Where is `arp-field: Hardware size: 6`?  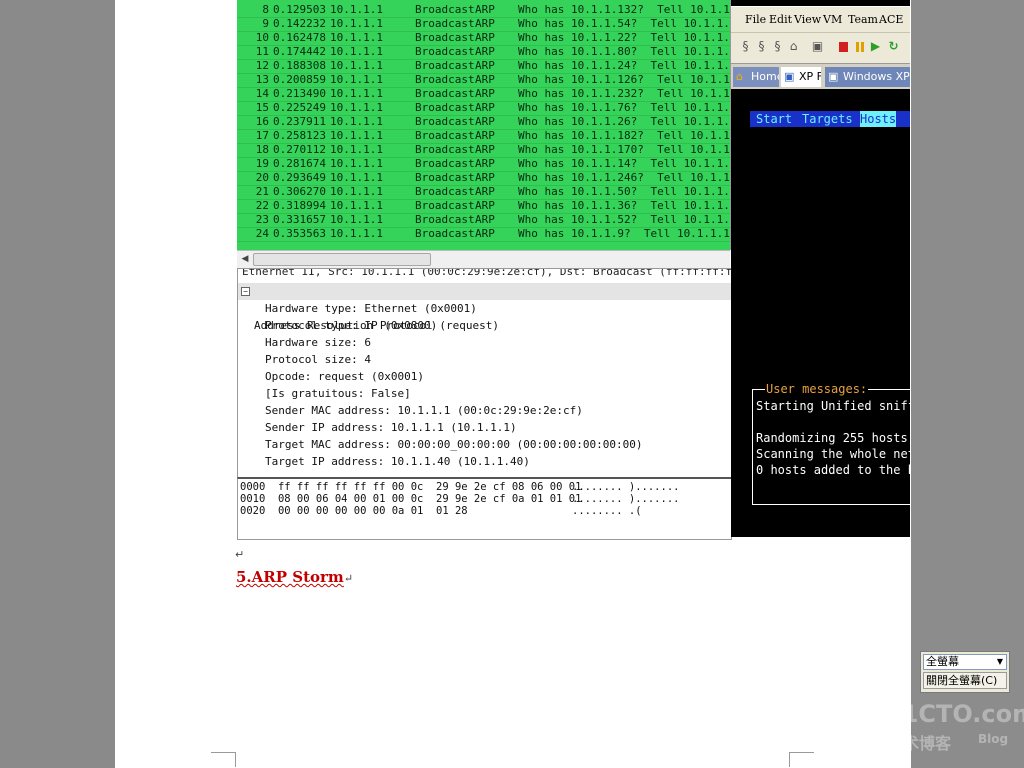 arp-field: Hardware size: 6 is located at coordinates (318, 342).